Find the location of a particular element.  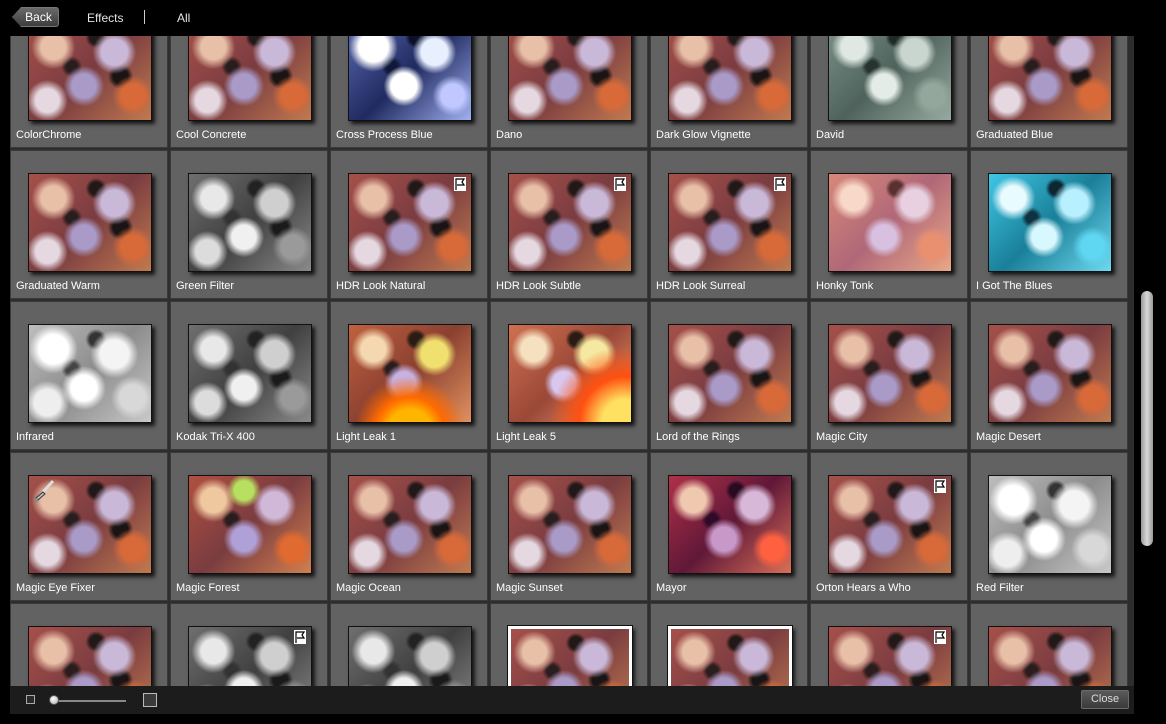

vertical-scrollbar is located at coordinates (1148, 361).